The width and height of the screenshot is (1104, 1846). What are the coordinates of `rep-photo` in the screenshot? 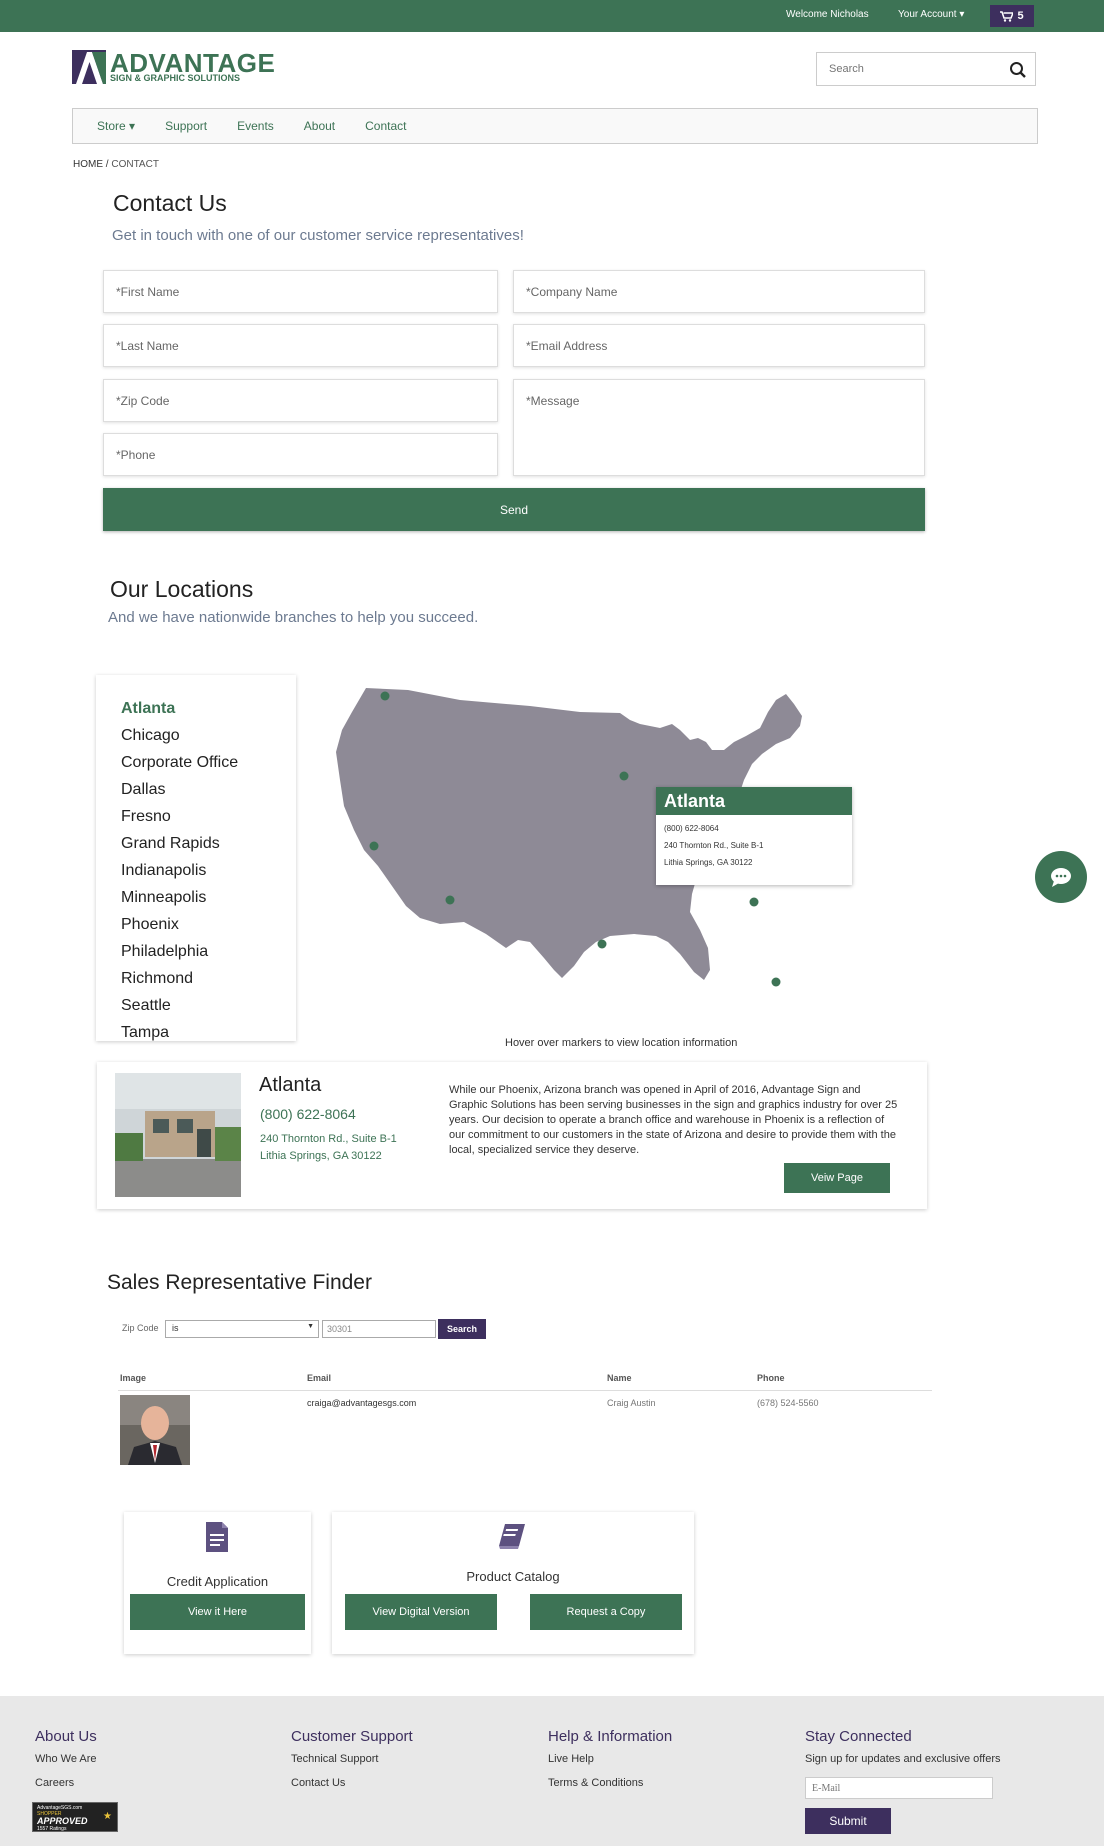 It's located at (155, 1430).